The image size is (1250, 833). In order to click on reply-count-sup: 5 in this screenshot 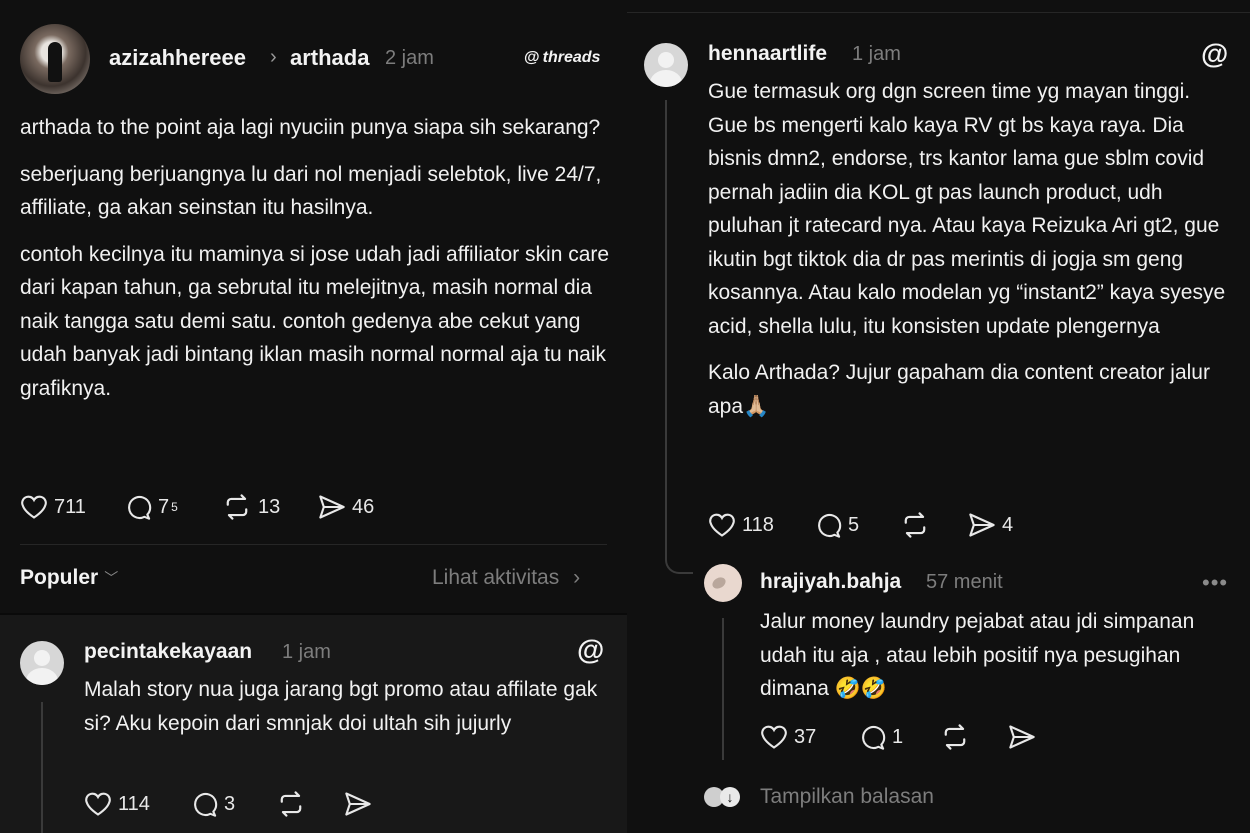, I will do `click(174, 507)`.